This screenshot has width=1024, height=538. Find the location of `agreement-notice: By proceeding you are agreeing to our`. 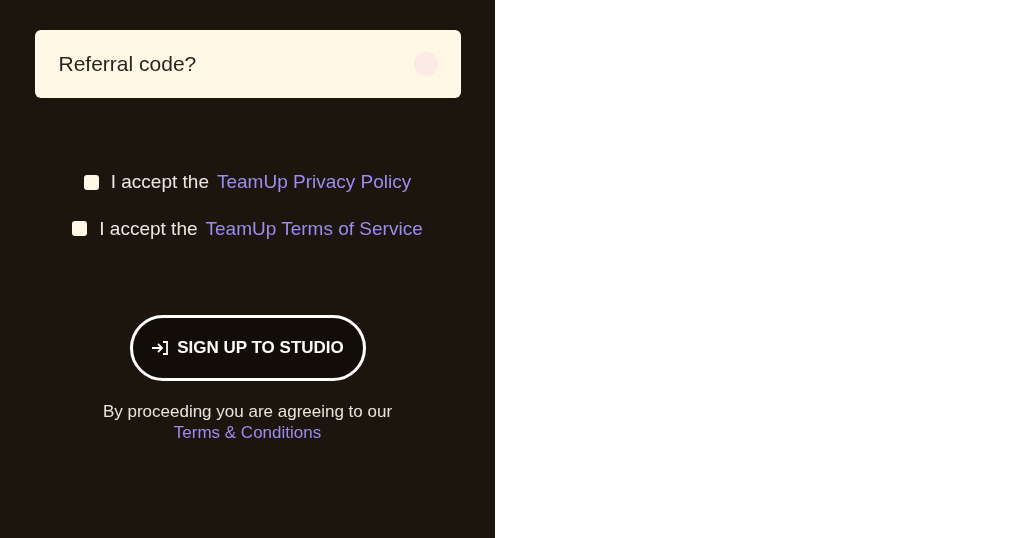

agreement-notice: By proceeding you are agreeing to our is located at coordinates (247, 411).